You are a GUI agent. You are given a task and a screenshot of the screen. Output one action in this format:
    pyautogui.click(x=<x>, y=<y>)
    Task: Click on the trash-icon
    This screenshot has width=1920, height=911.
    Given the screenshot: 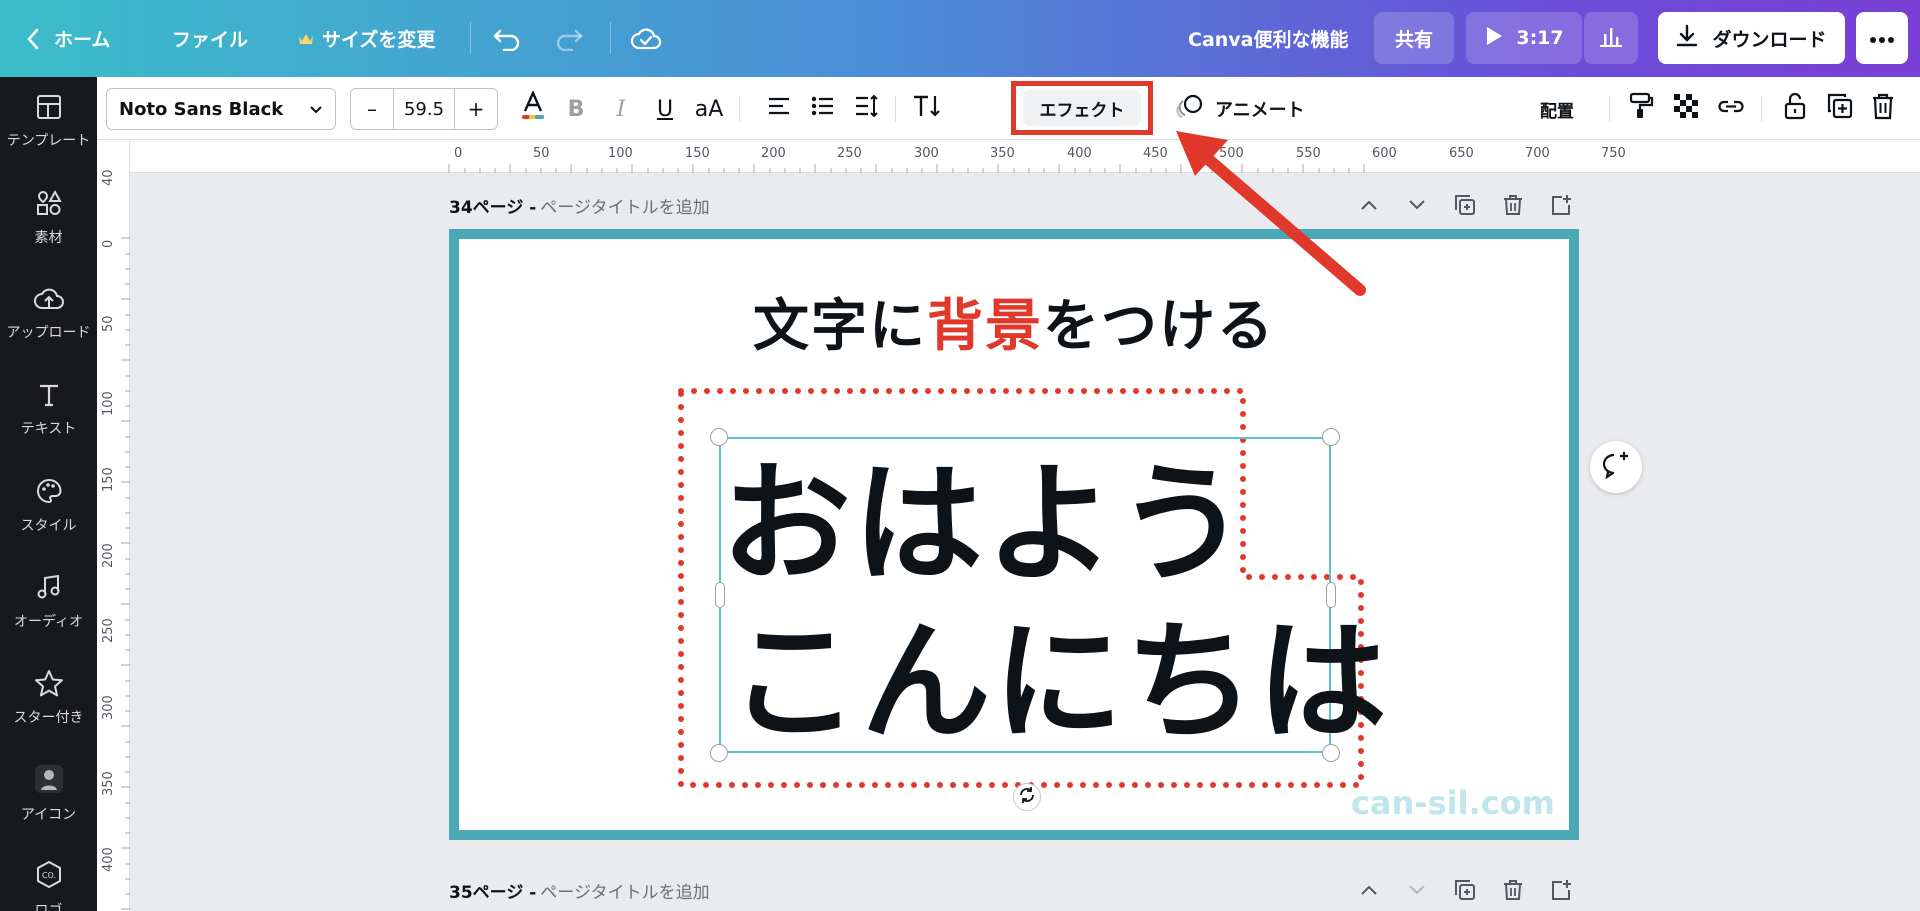 What is the action you would take?
    pyautogui.click(x=1883, y=109)
    